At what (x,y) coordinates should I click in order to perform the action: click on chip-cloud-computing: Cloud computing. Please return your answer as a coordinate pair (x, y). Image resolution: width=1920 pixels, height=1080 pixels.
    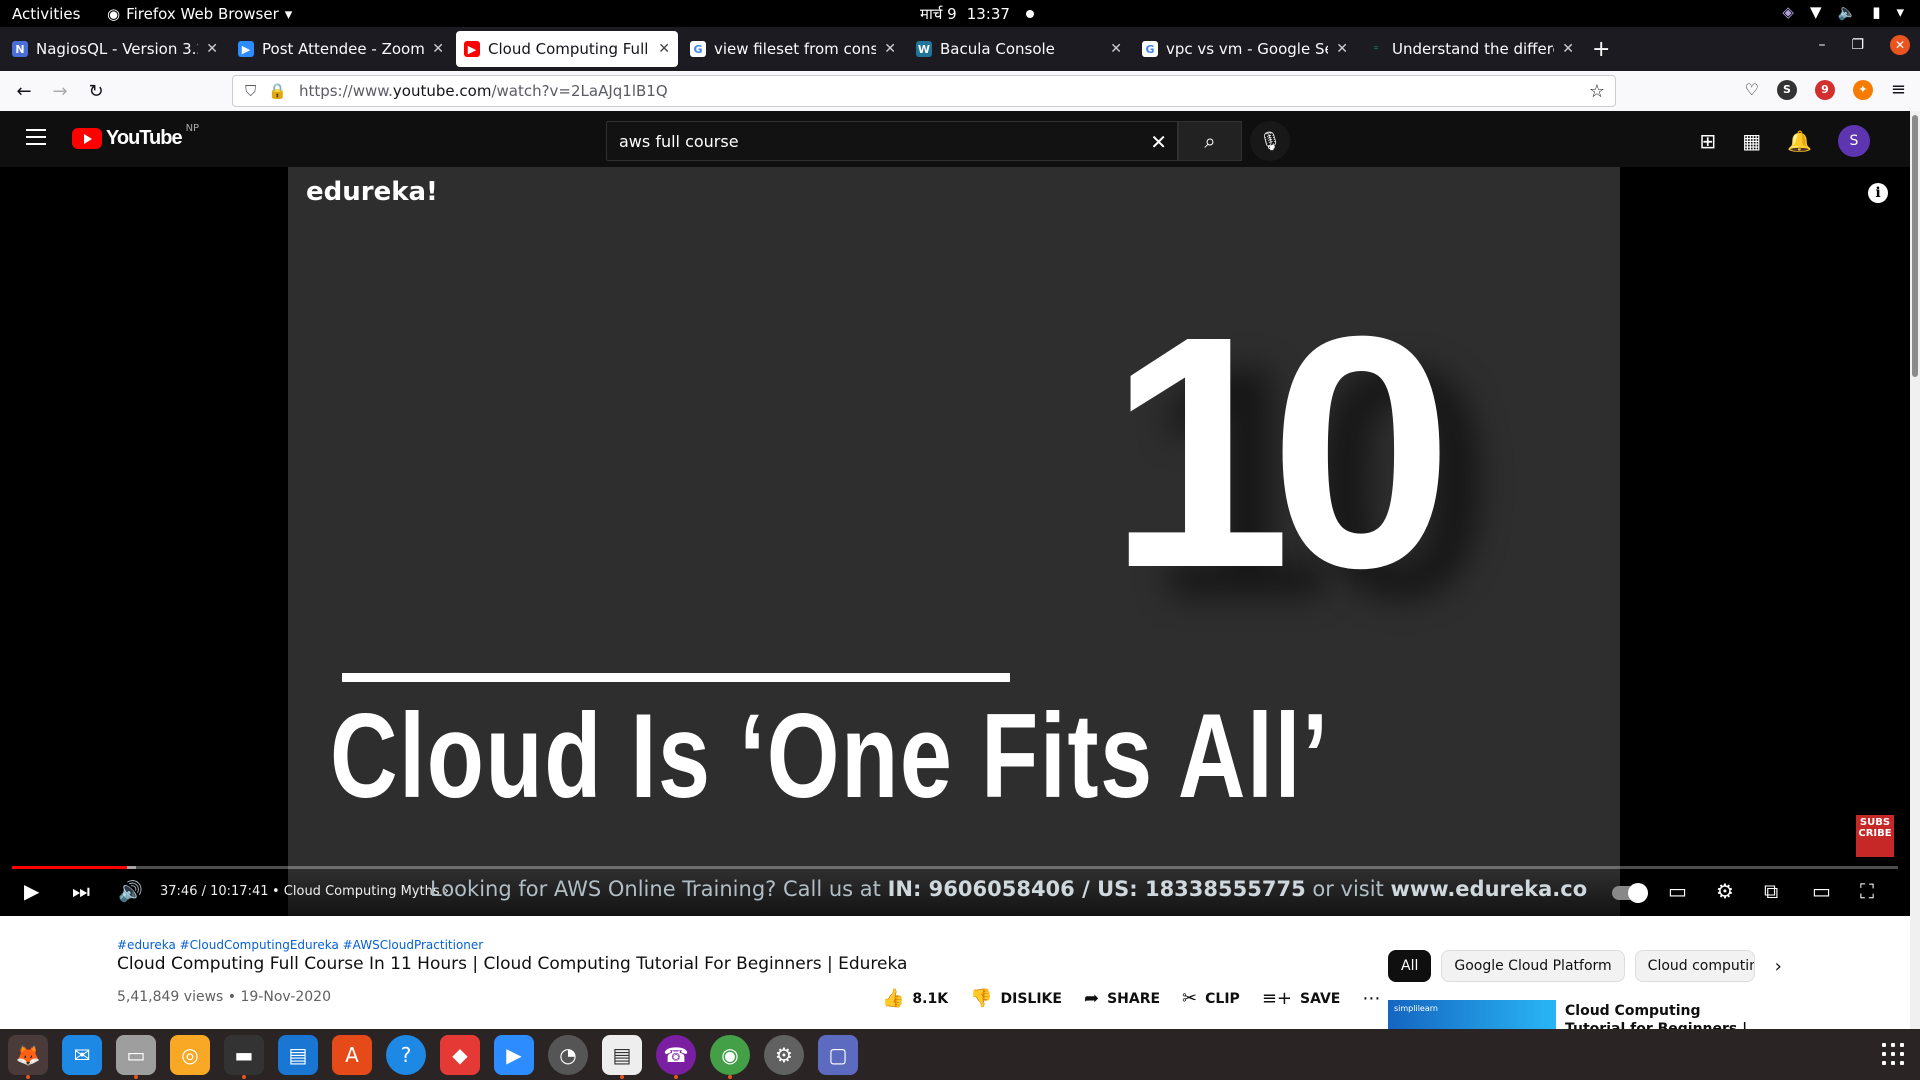
    Looking at the image, I should click on (1694, 966).